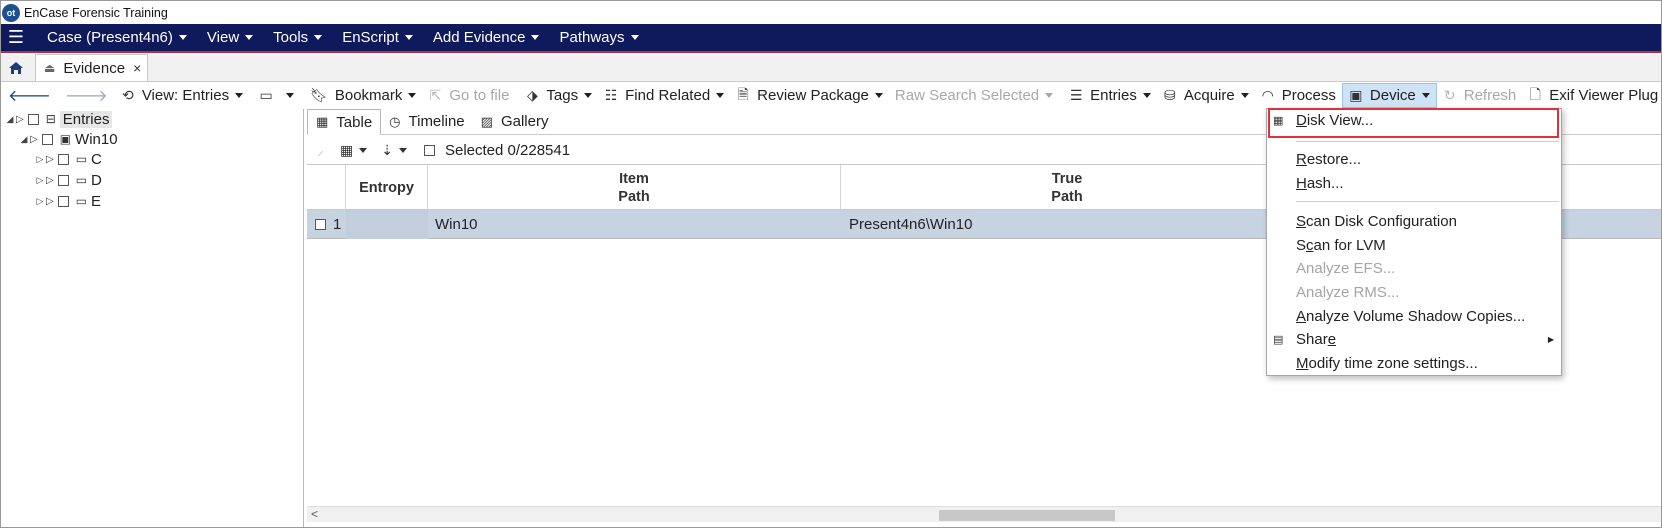  I want to click on entries-label: Entries, so click(1113, 95).